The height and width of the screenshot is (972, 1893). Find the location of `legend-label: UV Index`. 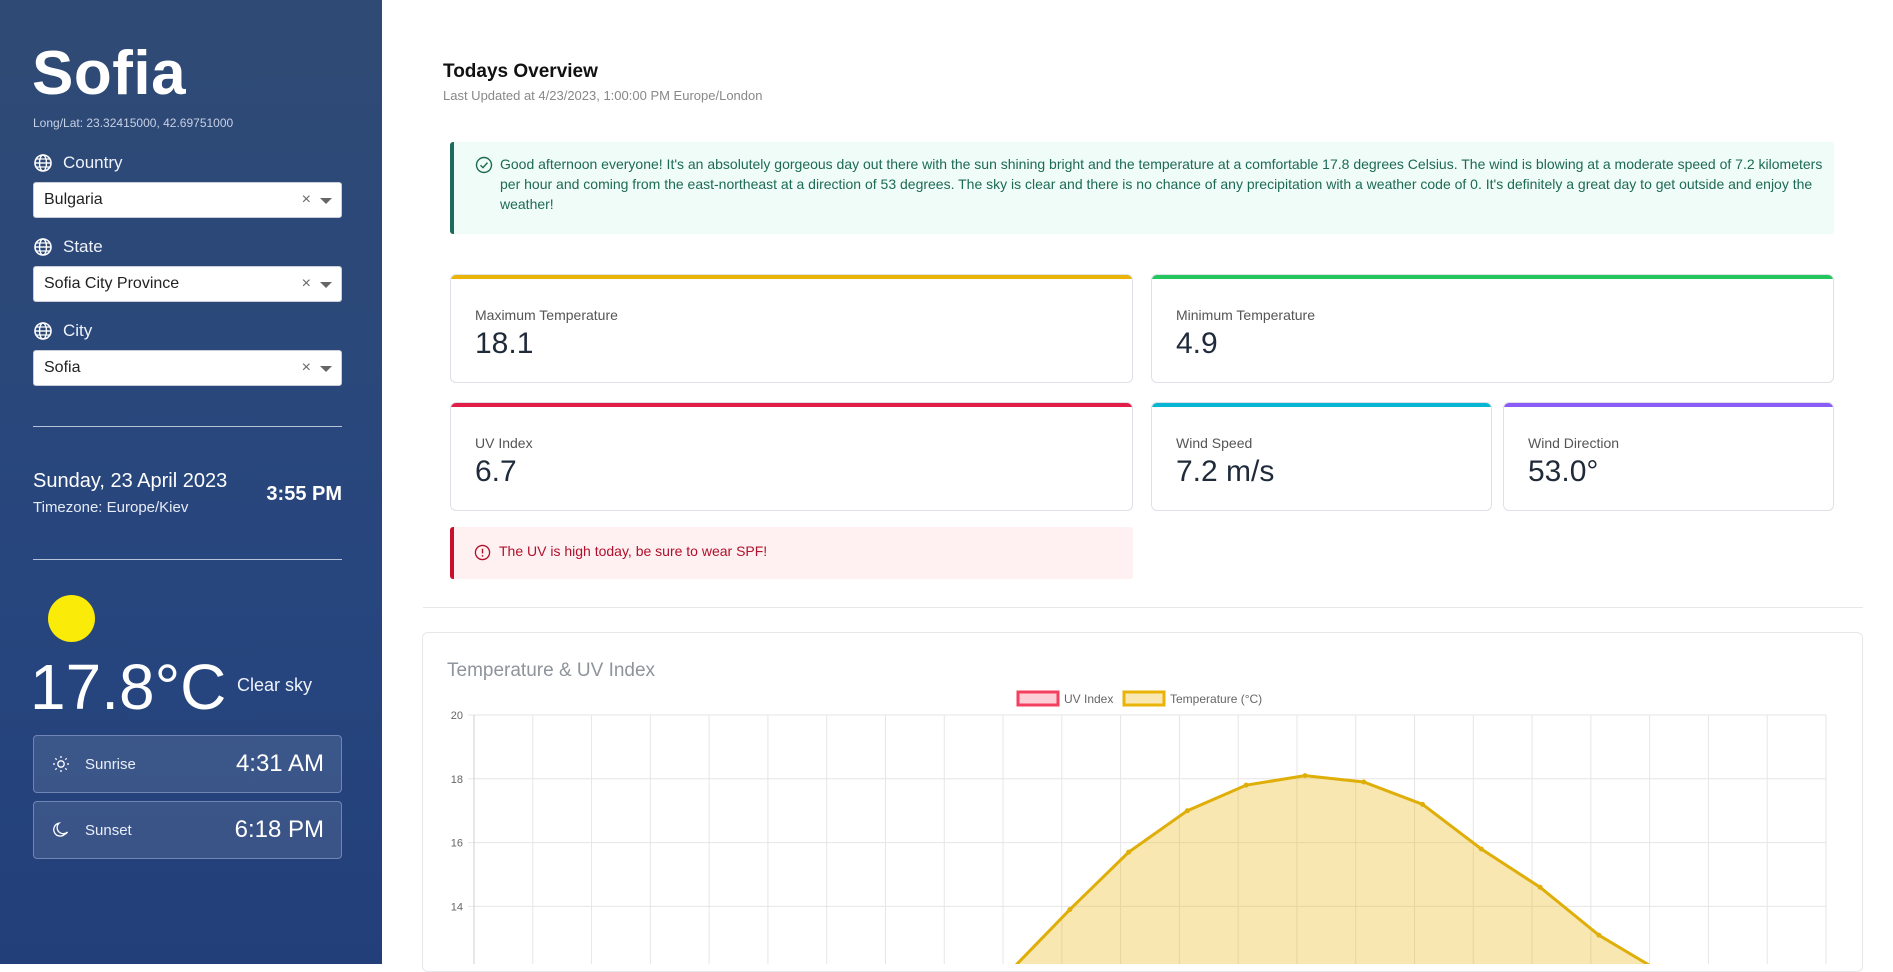

legend-label: UV Index is located at coordinates (1088, 699).